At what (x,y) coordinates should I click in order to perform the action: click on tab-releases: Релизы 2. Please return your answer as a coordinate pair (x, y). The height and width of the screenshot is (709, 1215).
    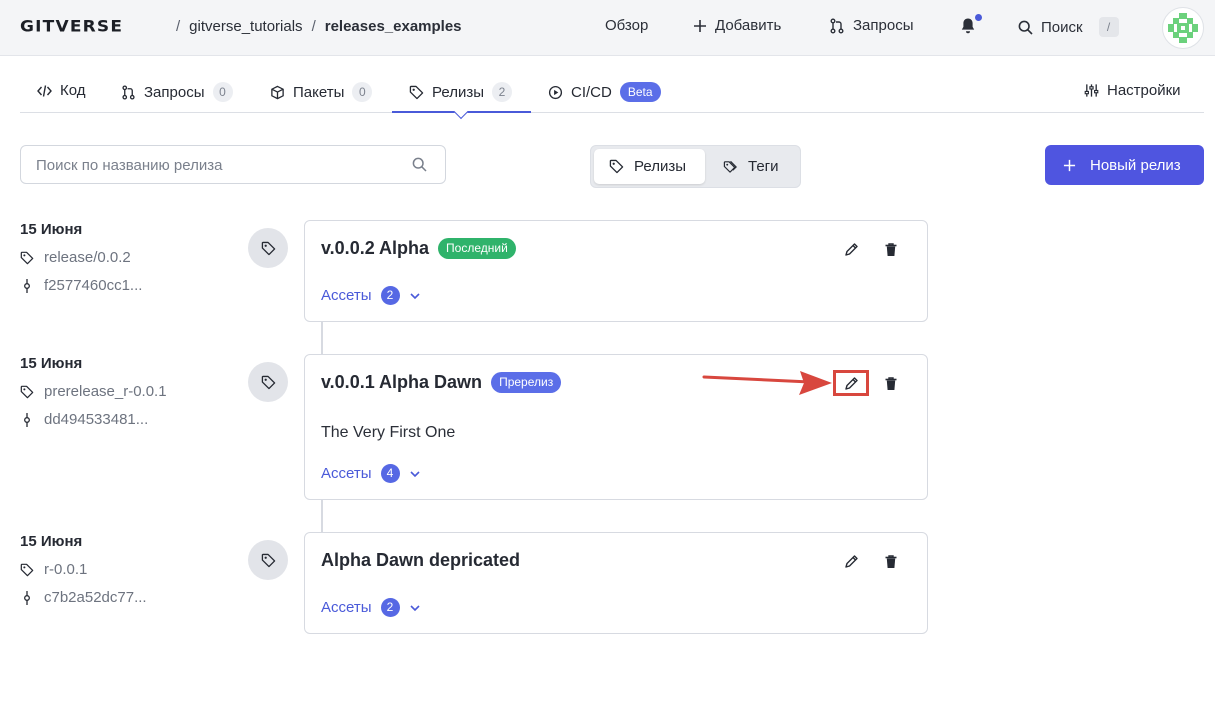
    Looking at the image, I should click on (460, 92).